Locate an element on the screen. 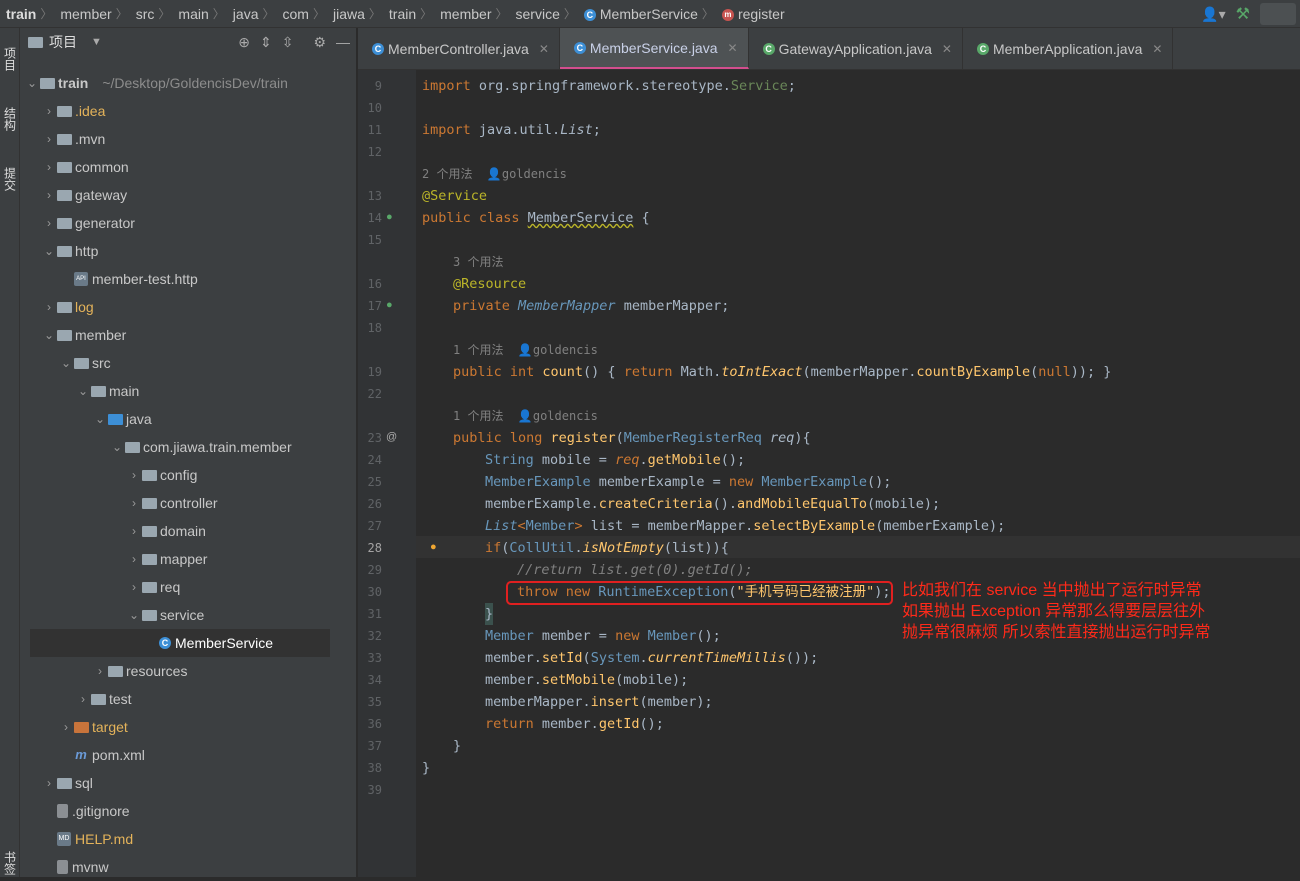  expand-all-icon: ⇕ is located at coordinates (266, 42).